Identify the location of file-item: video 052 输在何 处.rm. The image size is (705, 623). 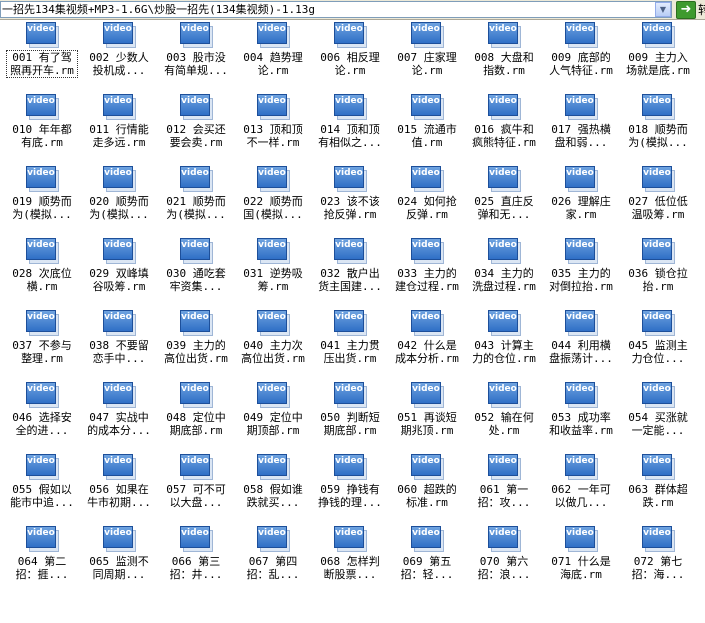
(502, 417).